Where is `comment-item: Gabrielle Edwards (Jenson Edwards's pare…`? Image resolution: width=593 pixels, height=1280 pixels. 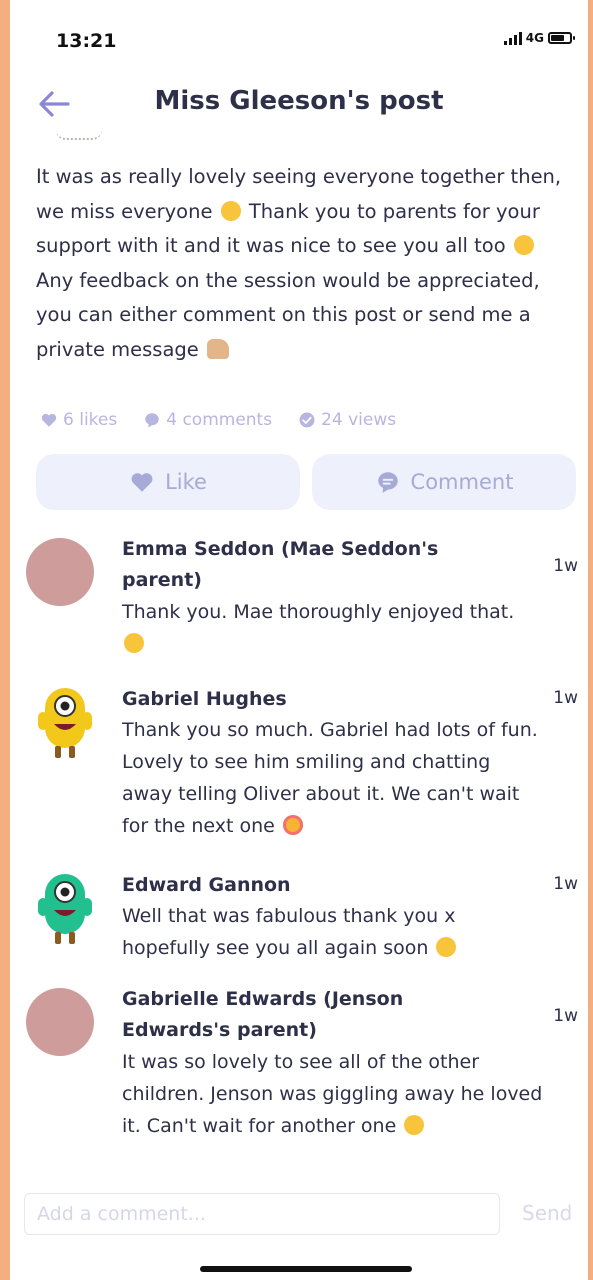
comment-item: Gabrielle Edwards (Jenson Edwards's pare… is located at coordinates (306, 1082).